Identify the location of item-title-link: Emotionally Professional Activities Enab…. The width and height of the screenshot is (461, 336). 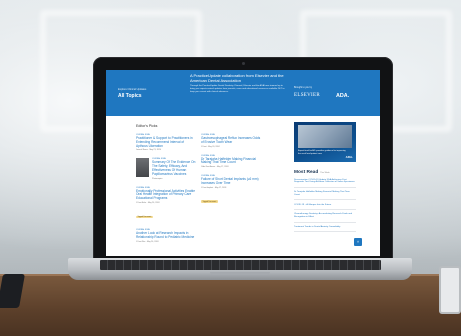
(166, 195).